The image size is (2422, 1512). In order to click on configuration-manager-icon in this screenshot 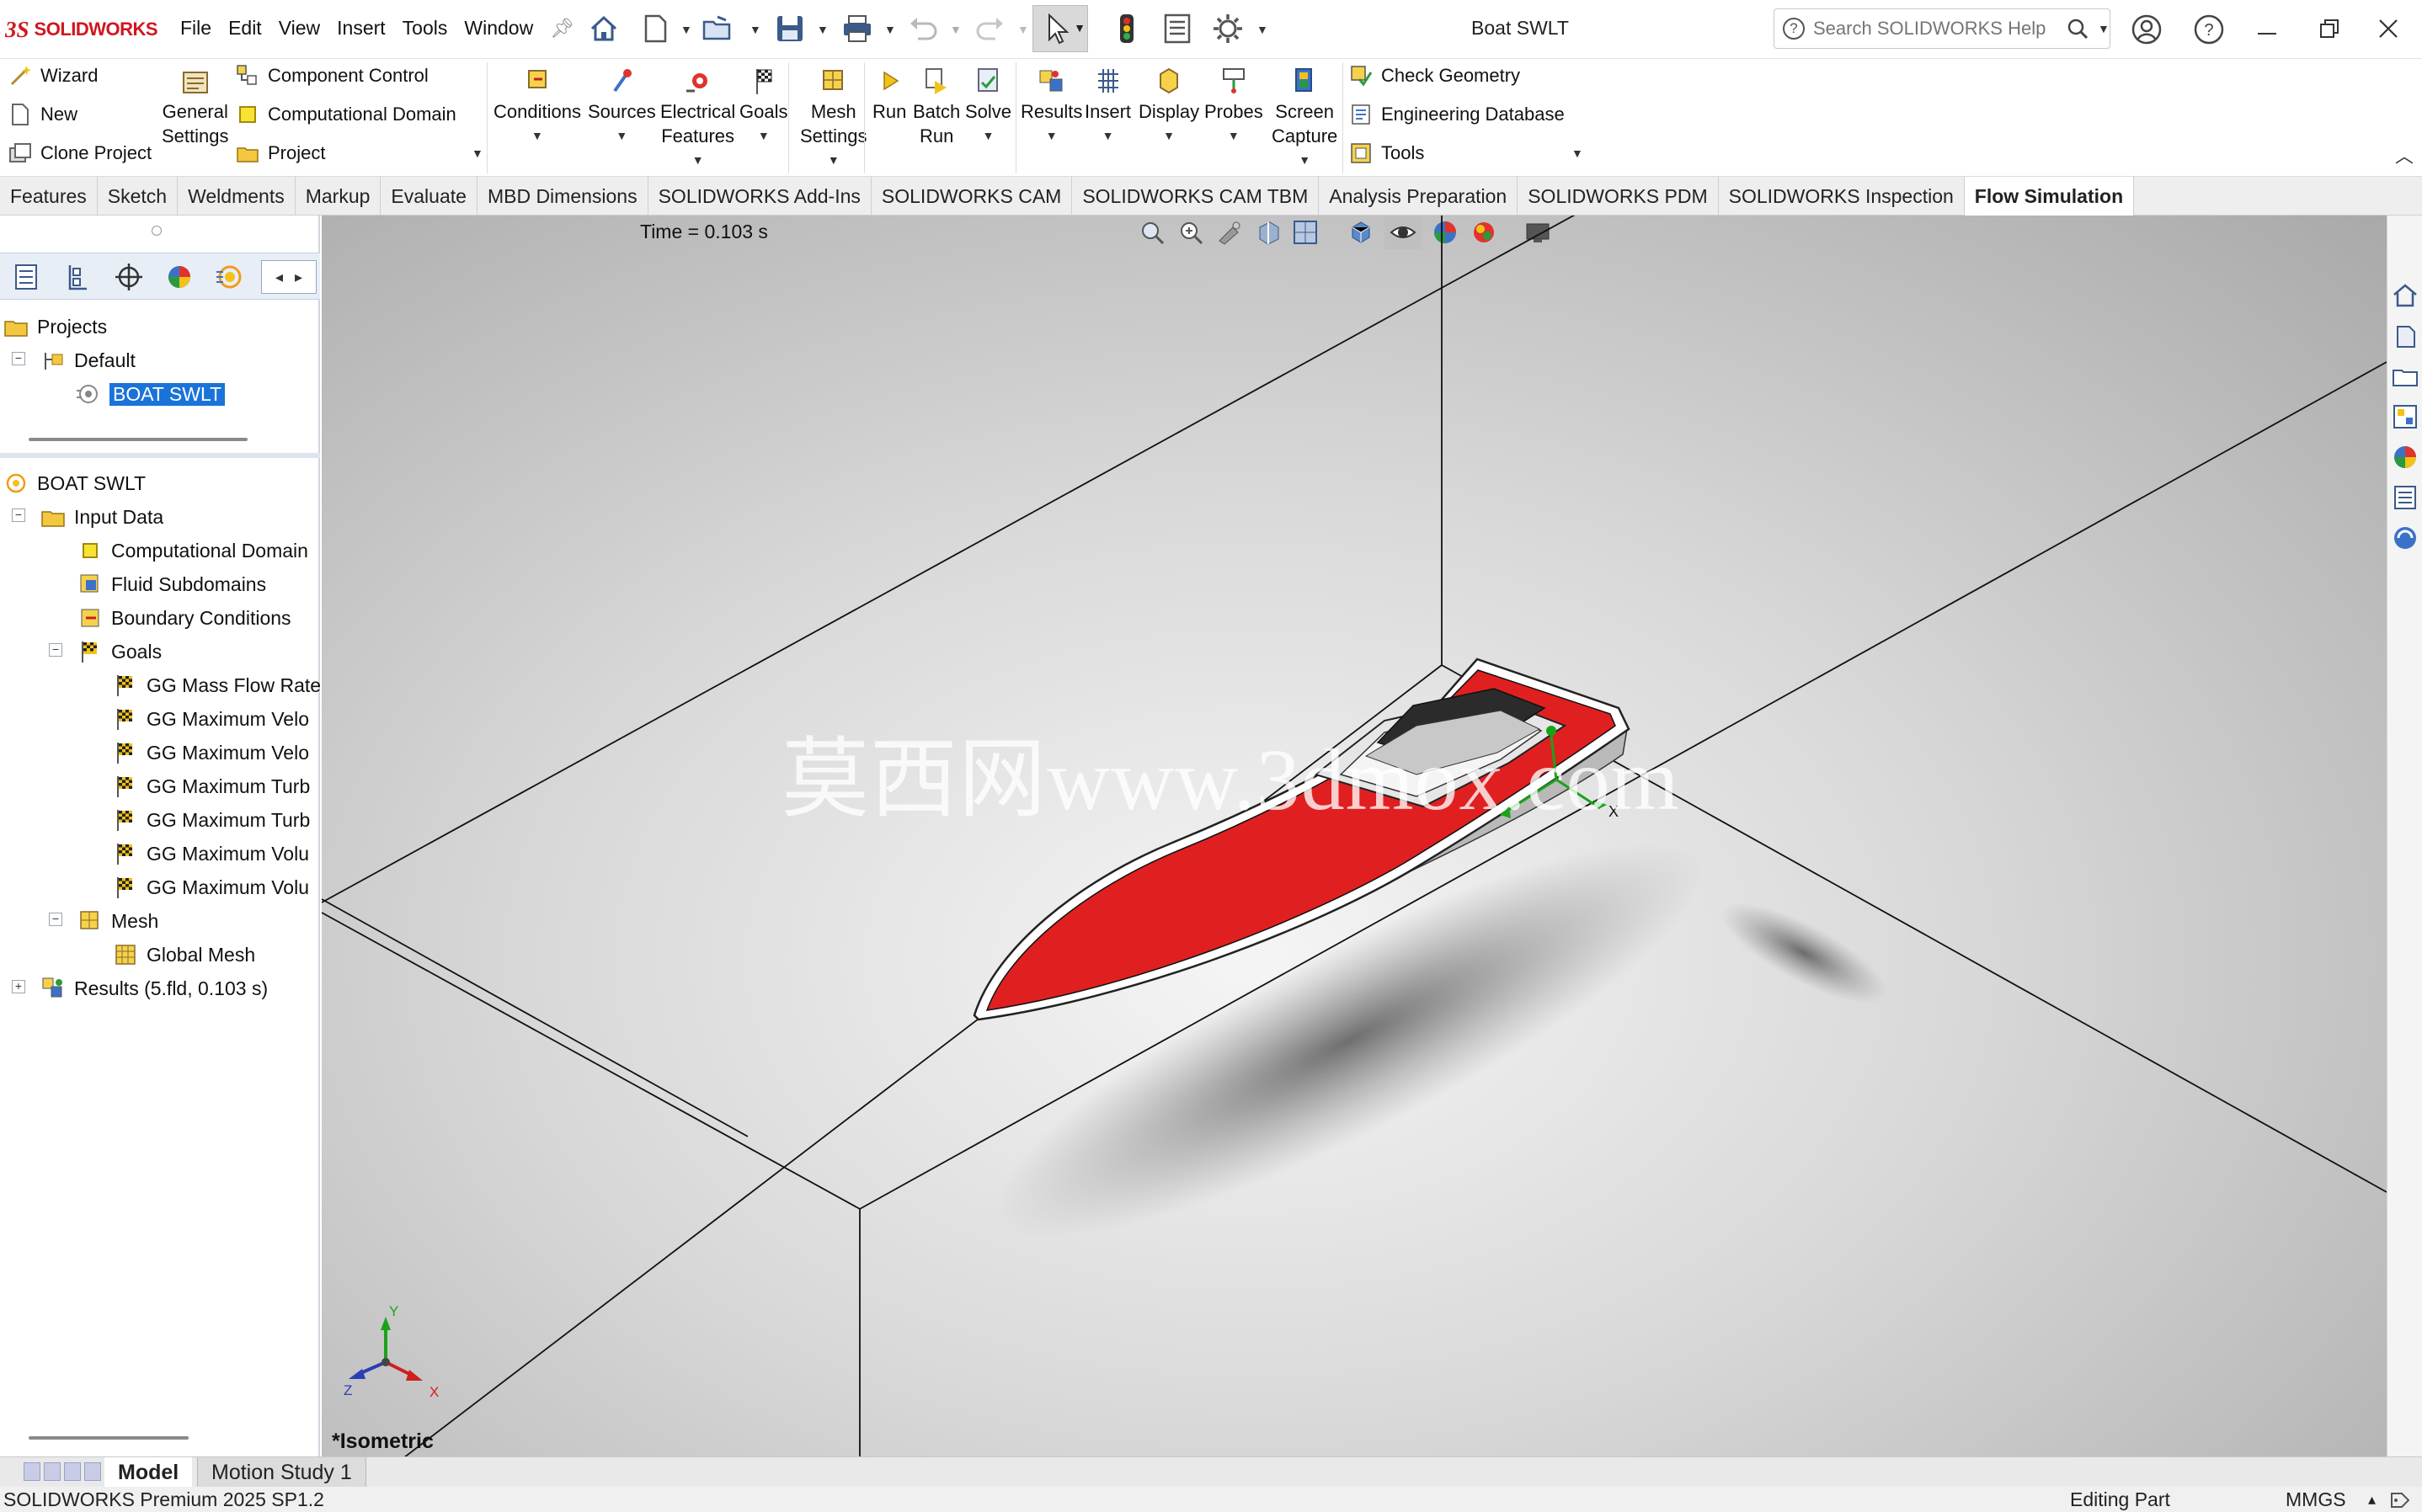, I will do `click(129, 277)`.